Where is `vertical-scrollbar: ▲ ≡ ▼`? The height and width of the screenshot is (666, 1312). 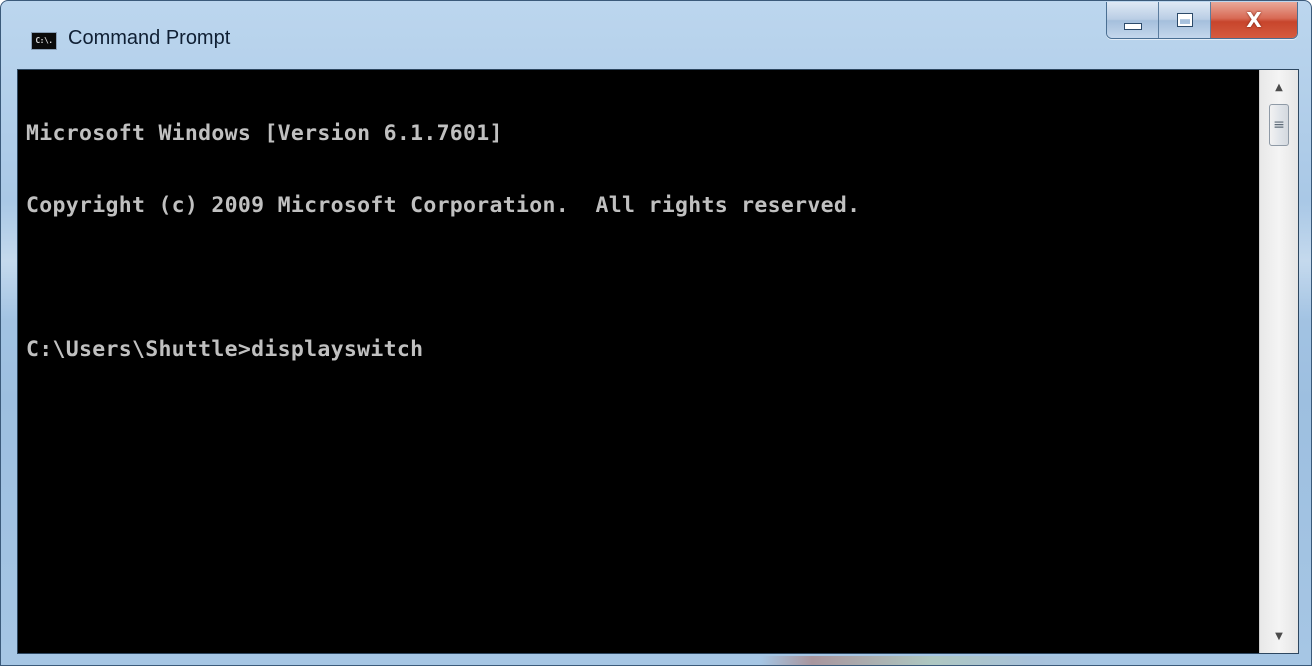
vertical-scrollbar: ▲ ≡ ▼ is located at coordinates (1278, 361).